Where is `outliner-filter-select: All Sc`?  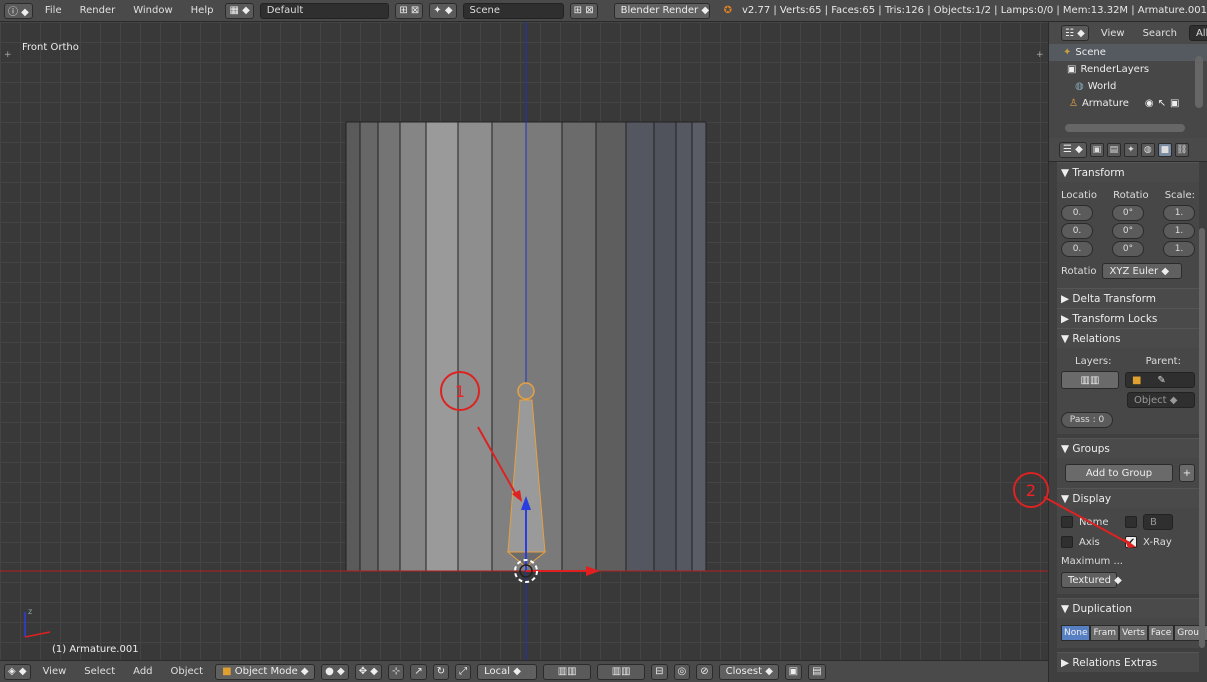
outliner-filter-select: All Sc is located at coordinates (1197, 33).